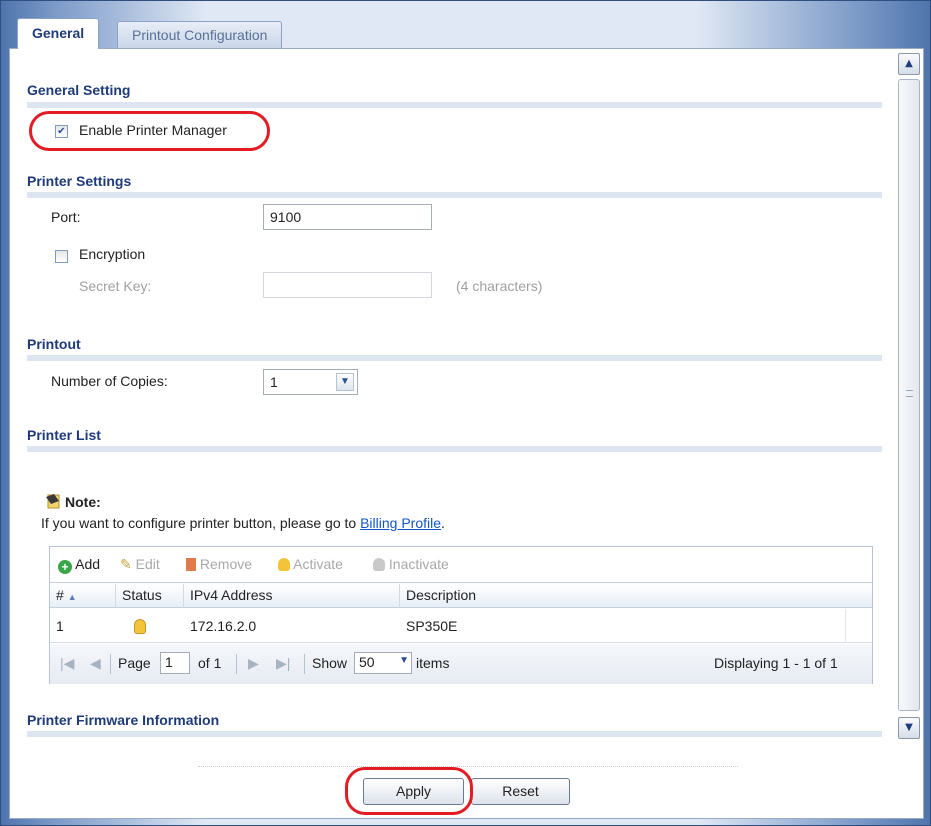  Describe the element at coordinates (226, 564) in the screenshot. I see `remove-label: Remove` at that location.